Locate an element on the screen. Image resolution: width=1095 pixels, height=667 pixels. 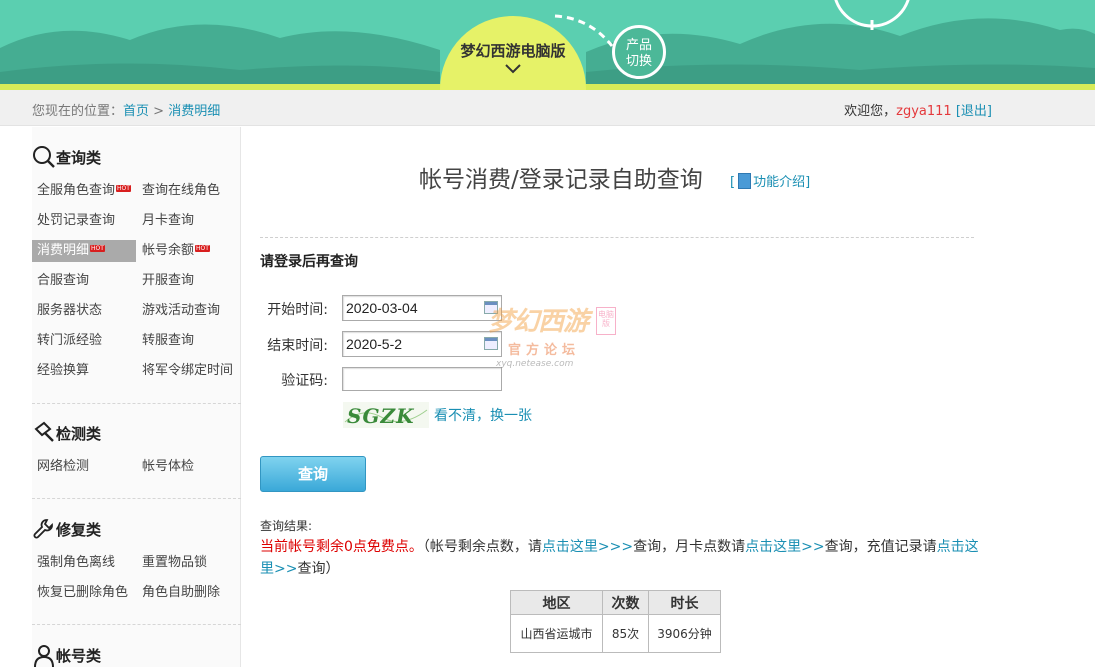
sidebar-section-title: 帐号类 is located at coordinates (79, 655).